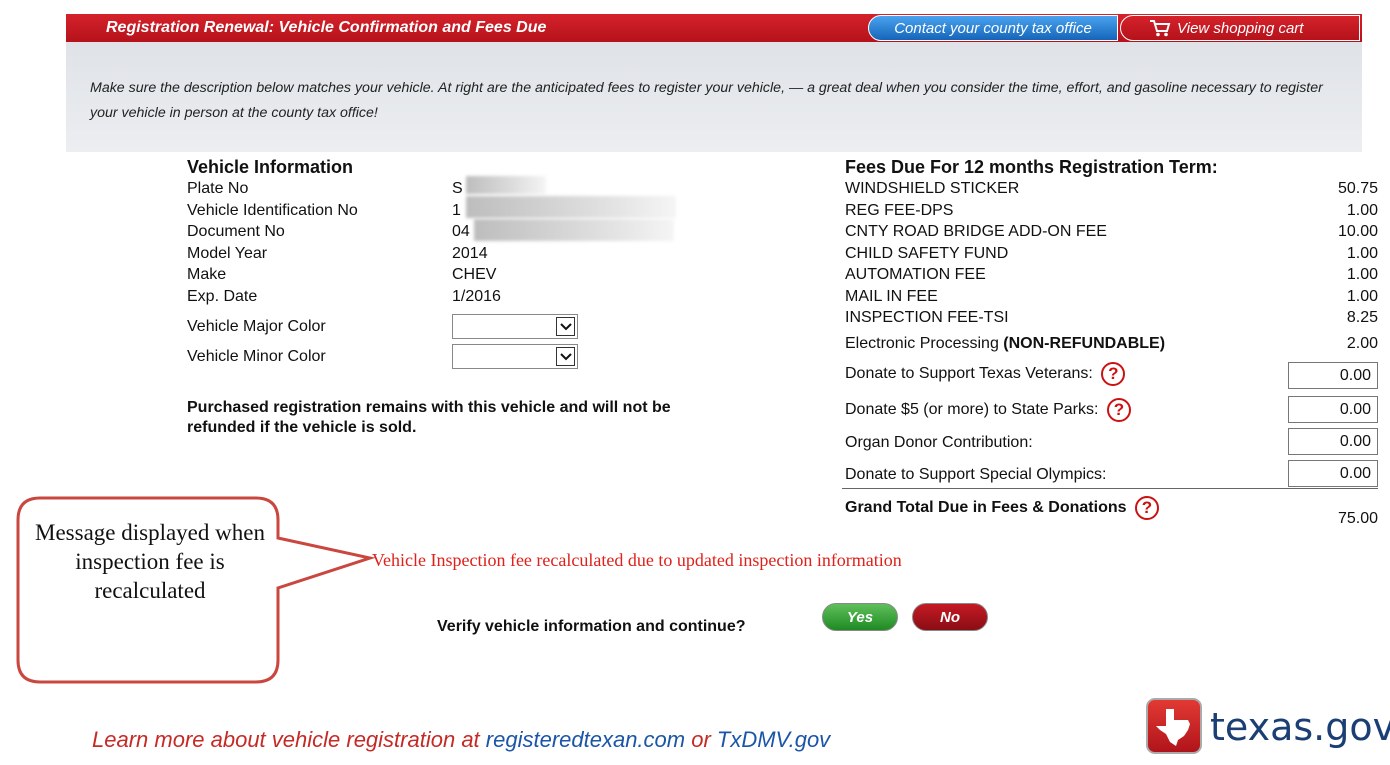 Image resolution: width=1390 pixels, height=765 pixels. Describe the element at coordinates (899, 210) in the screenshot. I see `fee-label: REG FEE-DPS` at that location.